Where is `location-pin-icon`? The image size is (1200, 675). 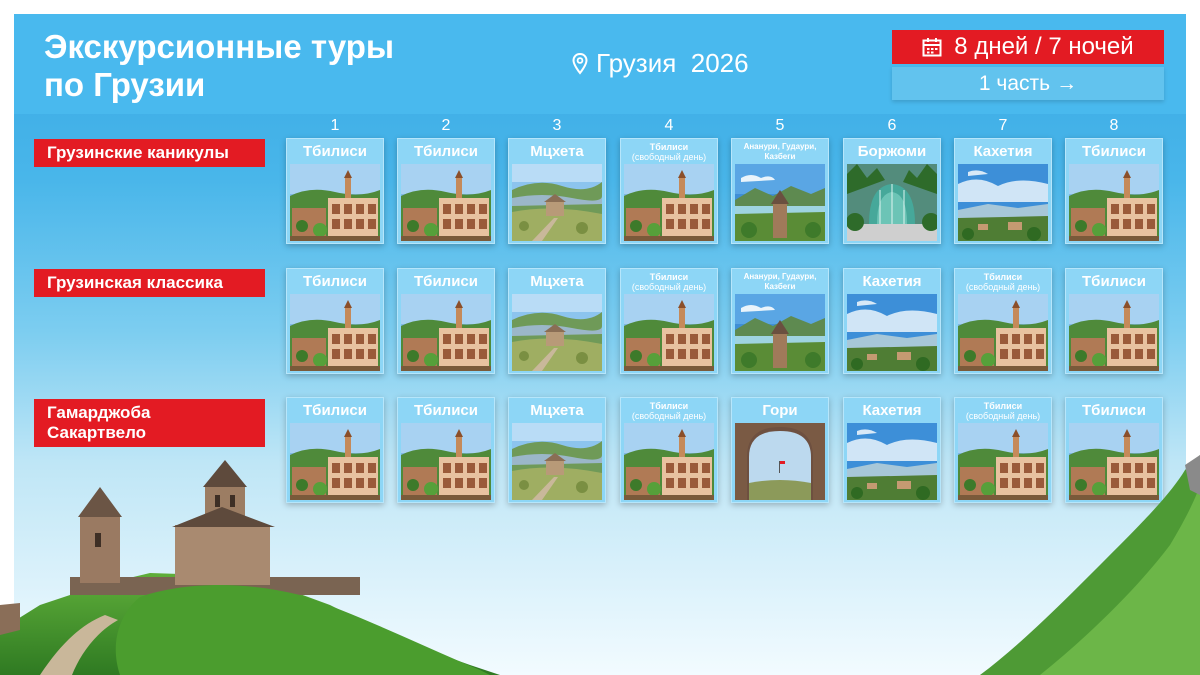
location-pin-icon is located at coordinates (580, 63).